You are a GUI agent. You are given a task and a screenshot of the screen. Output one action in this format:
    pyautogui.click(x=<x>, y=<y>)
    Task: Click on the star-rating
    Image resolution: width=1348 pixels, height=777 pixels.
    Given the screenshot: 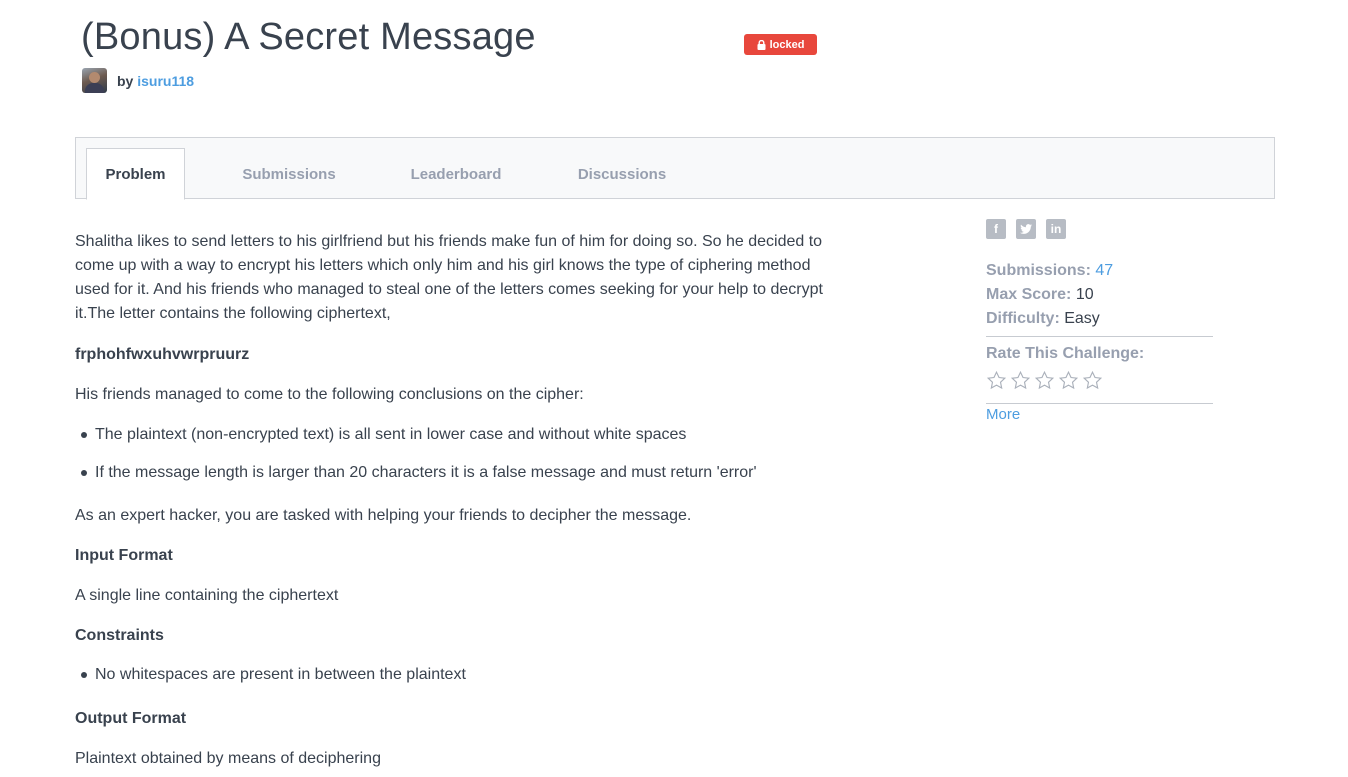 What is the action you would take?
    pyautogui.click(x=1044, y=380)
    